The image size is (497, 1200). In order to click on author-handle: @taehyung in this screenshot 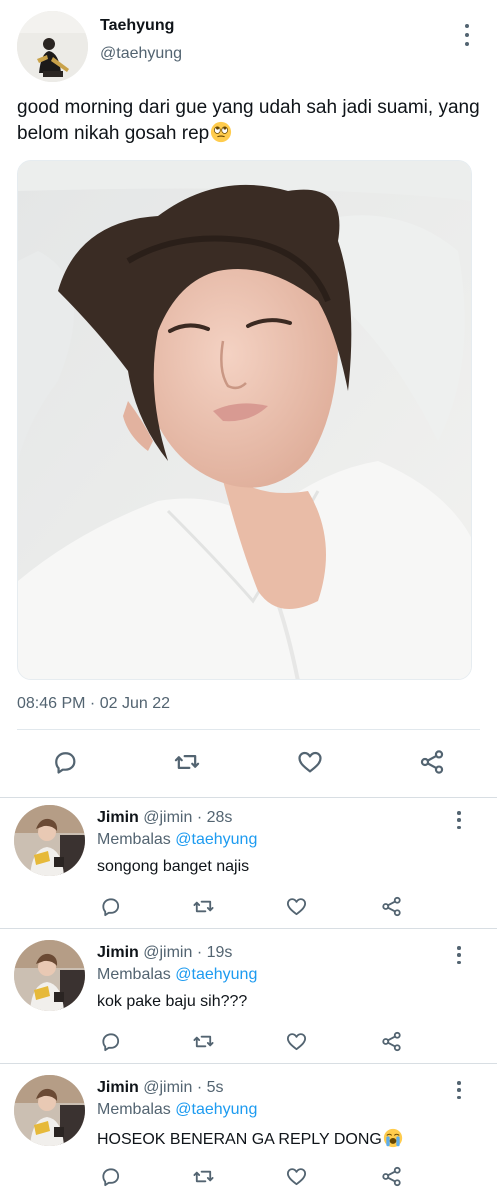, I will do `click(141, 54)`.